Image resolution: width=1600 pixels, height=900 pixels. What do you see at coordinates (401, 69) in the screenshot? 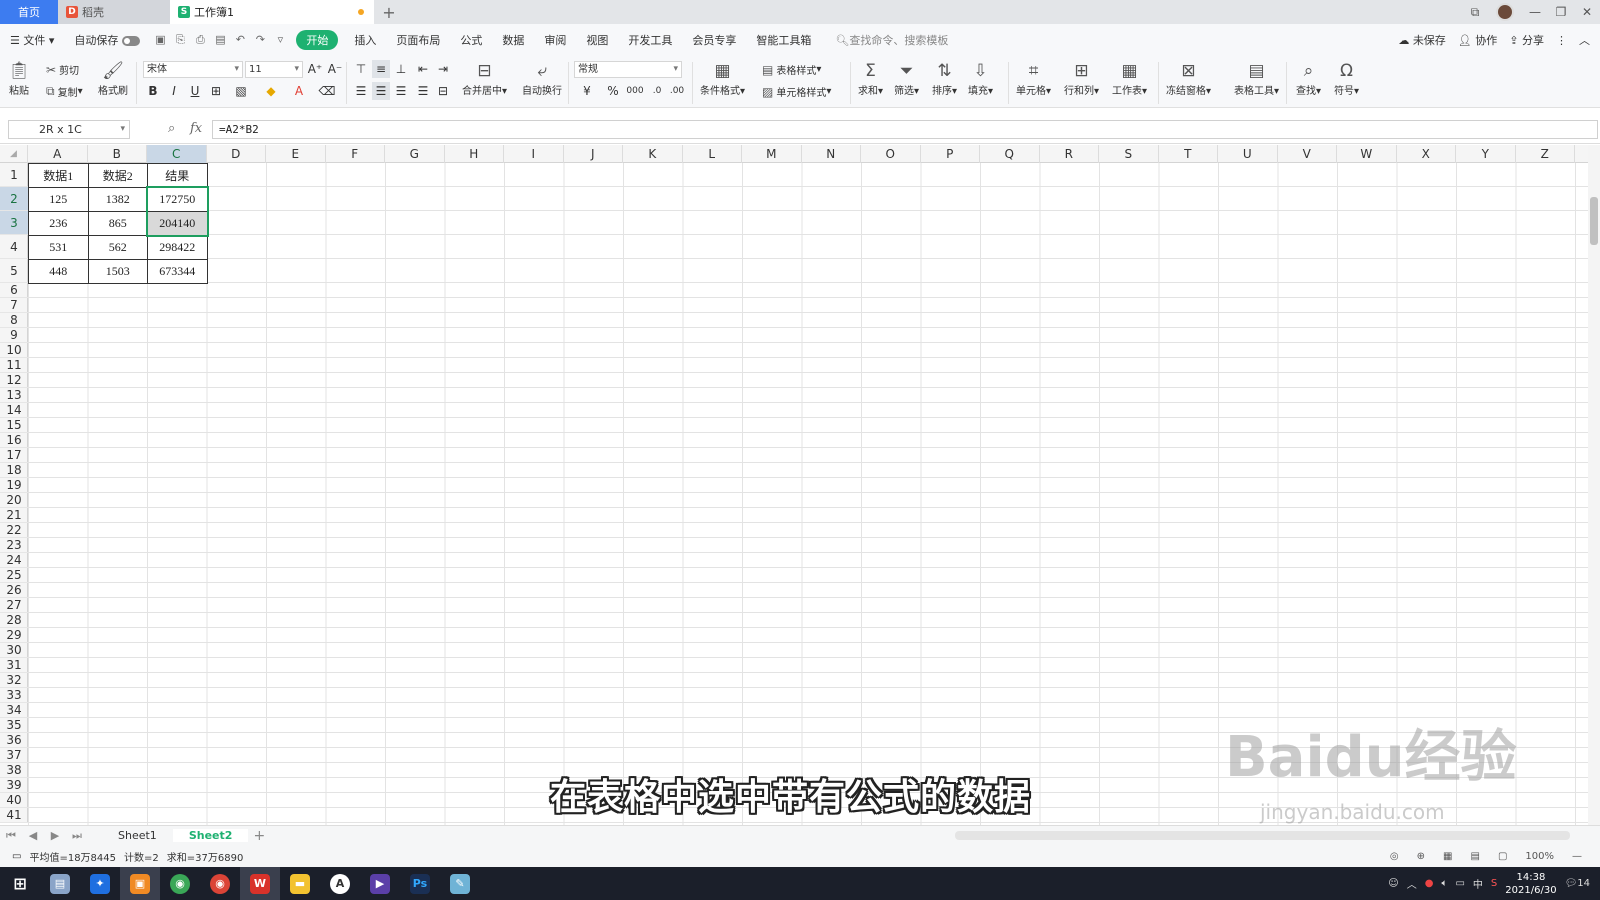
I see `align-bottom-icon: ⊥` at bounding box center [401, 69].